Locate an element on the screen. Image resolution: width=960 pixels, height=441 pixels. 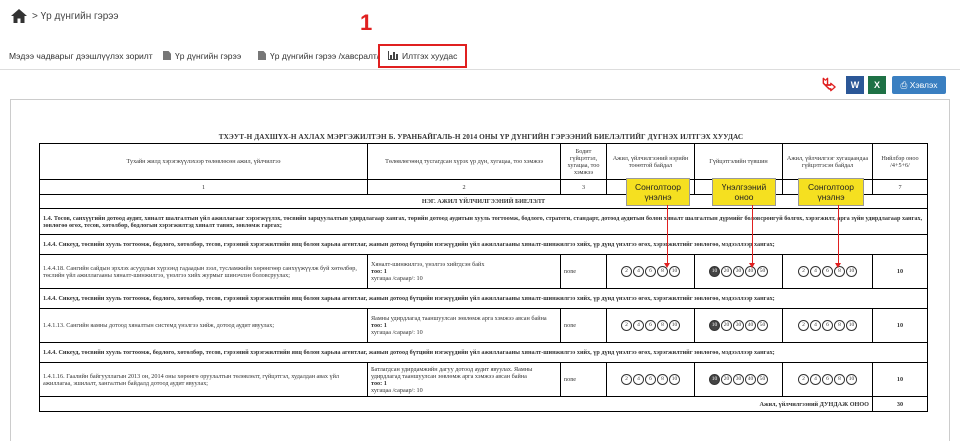
tab-result-contract: Үр дүнгийн гэрээ is located at coordinates (202, 56).